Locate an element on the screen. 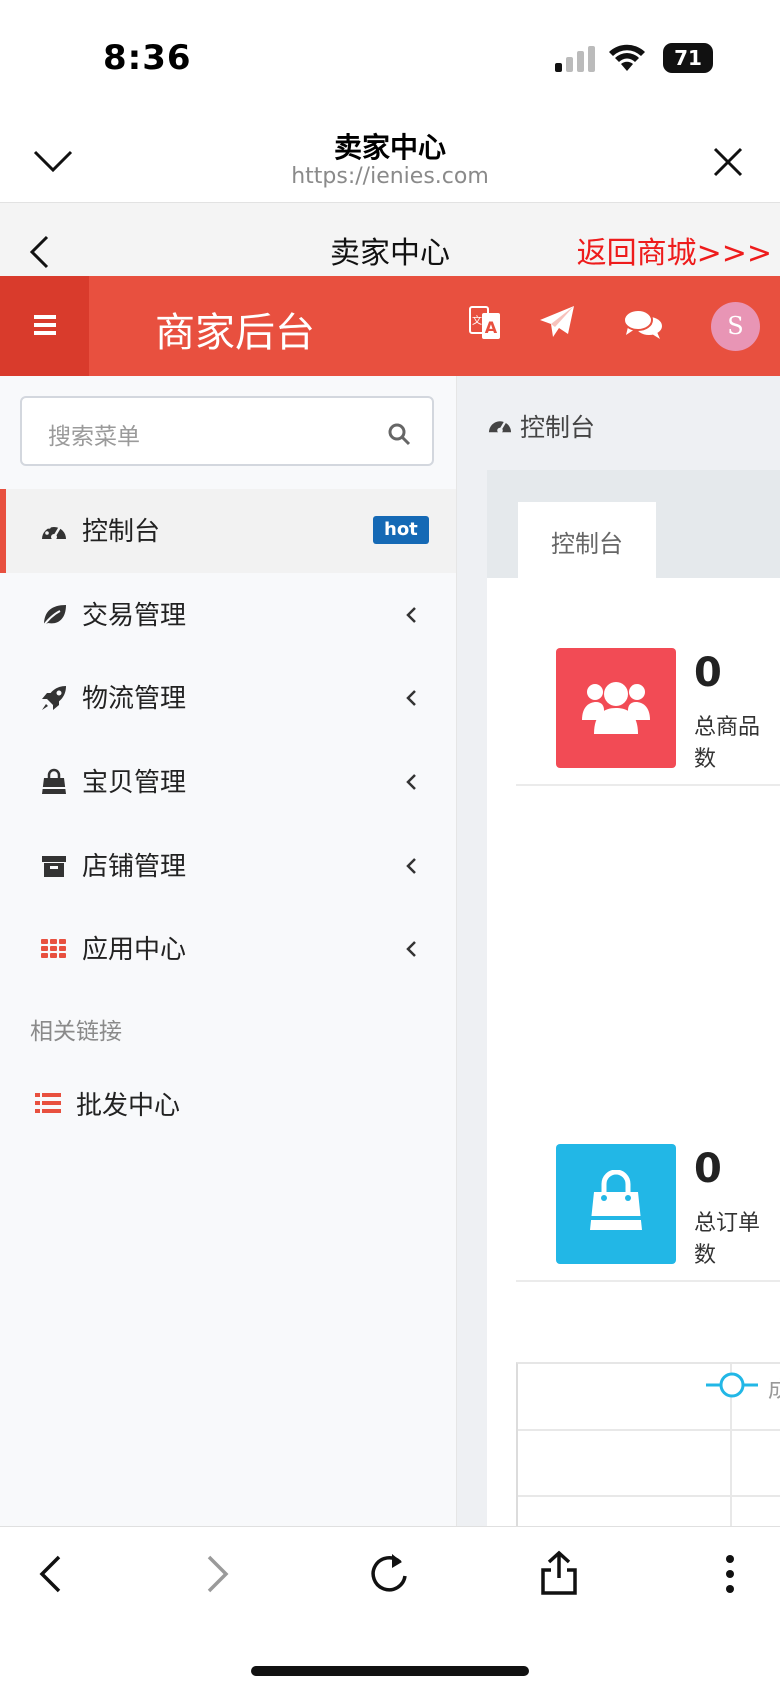  tab-label: 控制台 is located at coordinates (587, 544).